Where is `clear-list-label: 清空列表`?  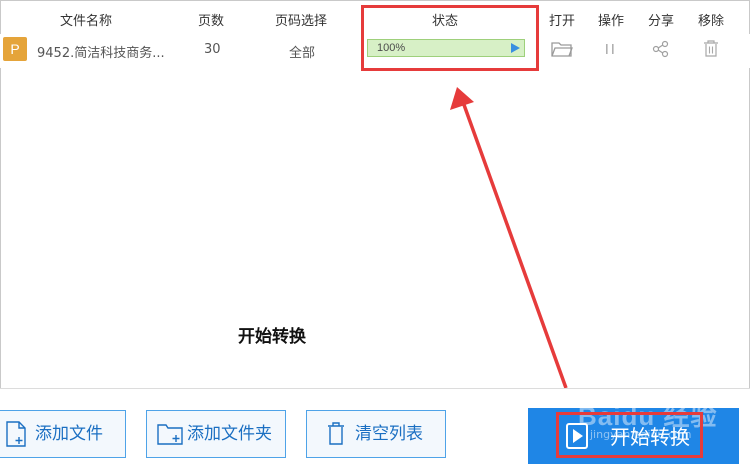
clear-list-label: 清空列表 is located at coordinates (389, 434).